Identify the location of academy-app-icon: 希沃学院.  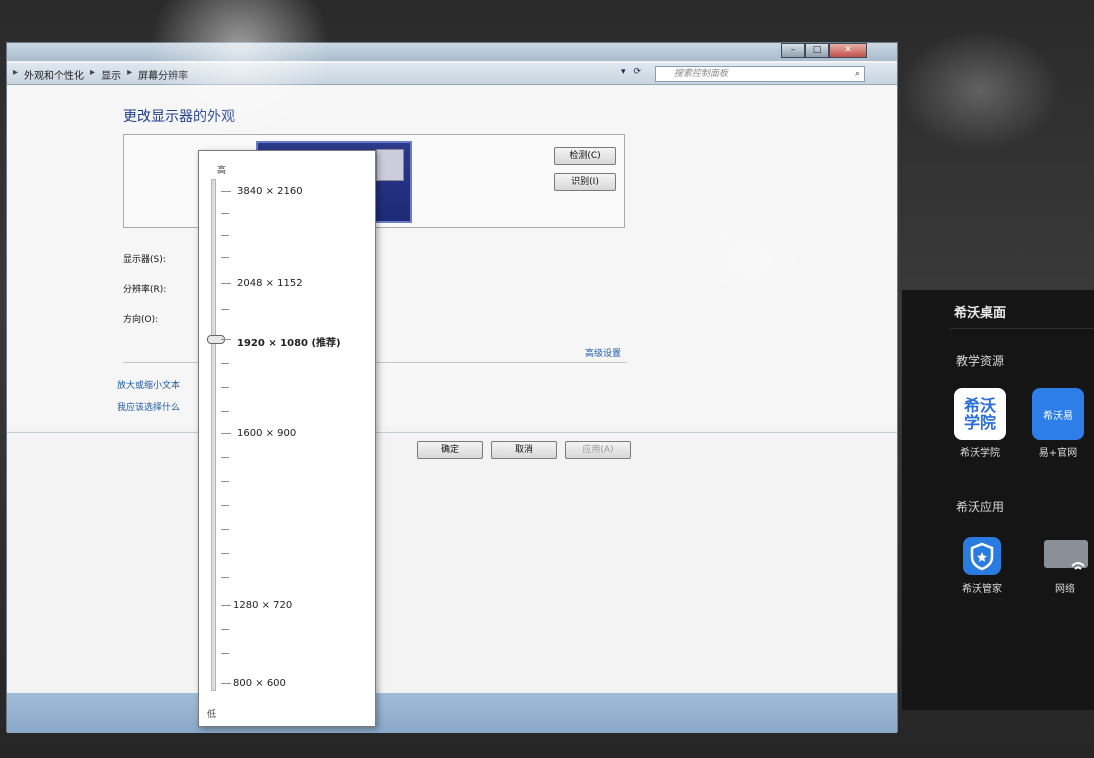
(980, 414).